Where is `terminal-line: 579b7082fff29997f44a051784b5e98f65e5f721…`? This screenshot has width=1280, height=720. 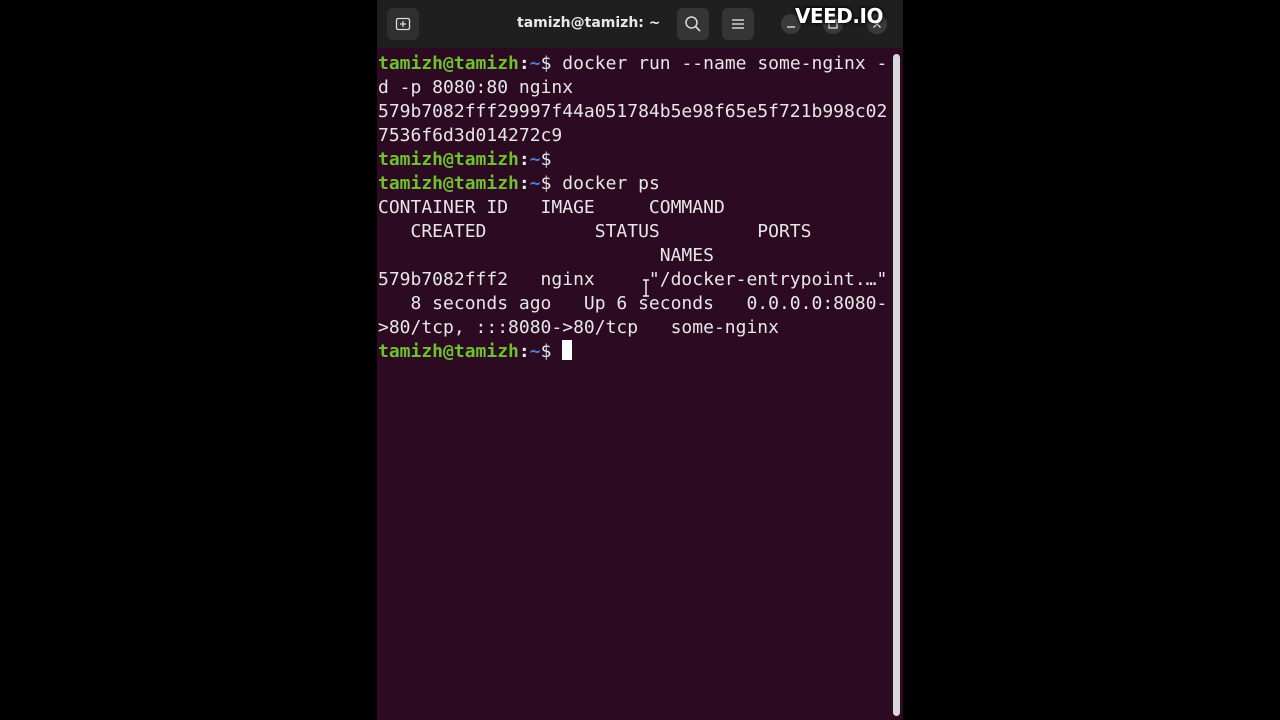
terminal-line: 579b7082fff29997f44a051784b5e98f65e5f721… is located at coordinates (633, 111).